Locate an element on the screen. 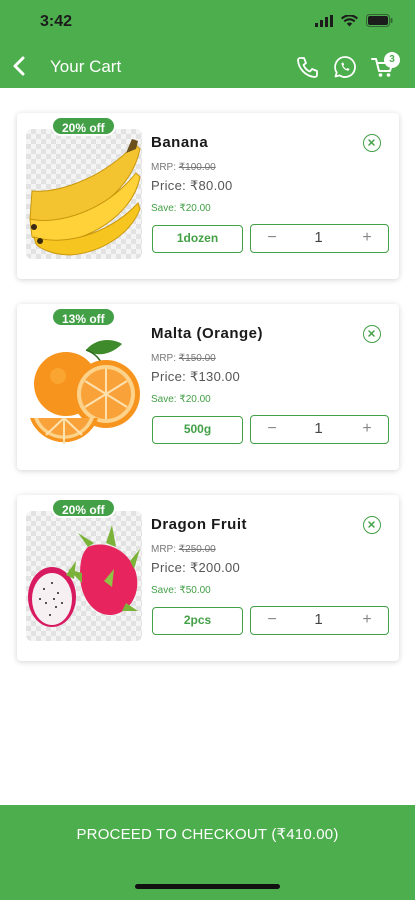 The image size is (415, 900). app-header: Your Cart is located at coordinates (207, 66).